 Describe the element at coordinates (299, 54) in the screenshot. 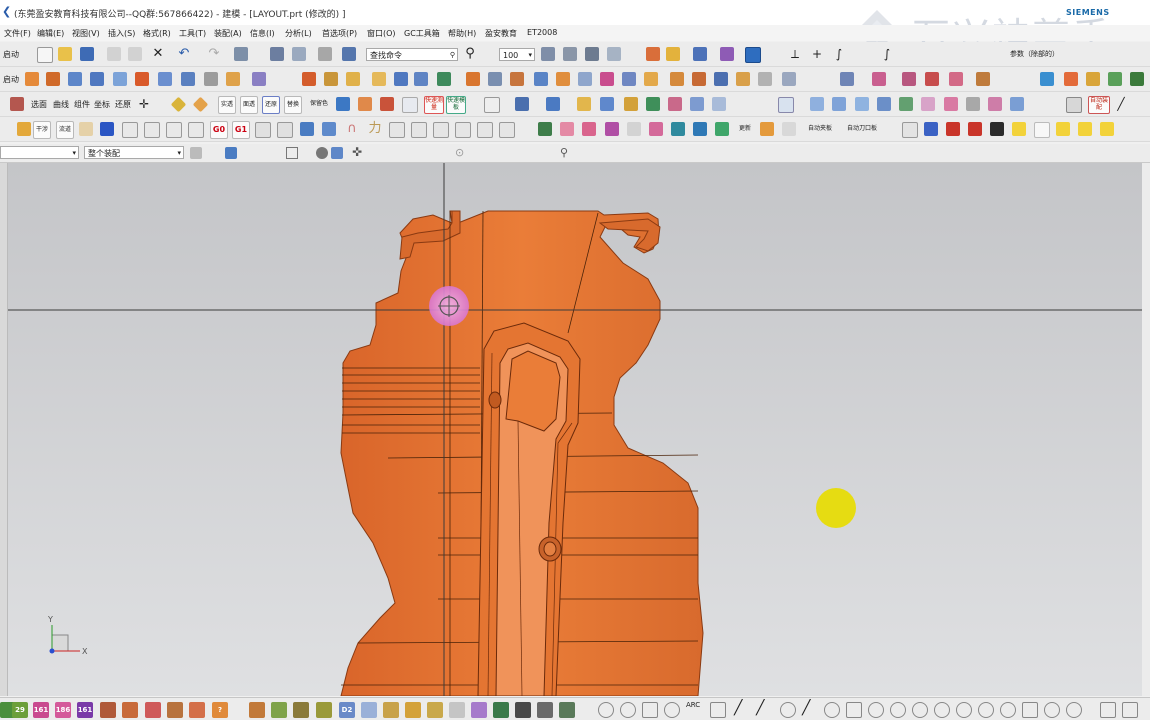

I see `move-icon` at that location.